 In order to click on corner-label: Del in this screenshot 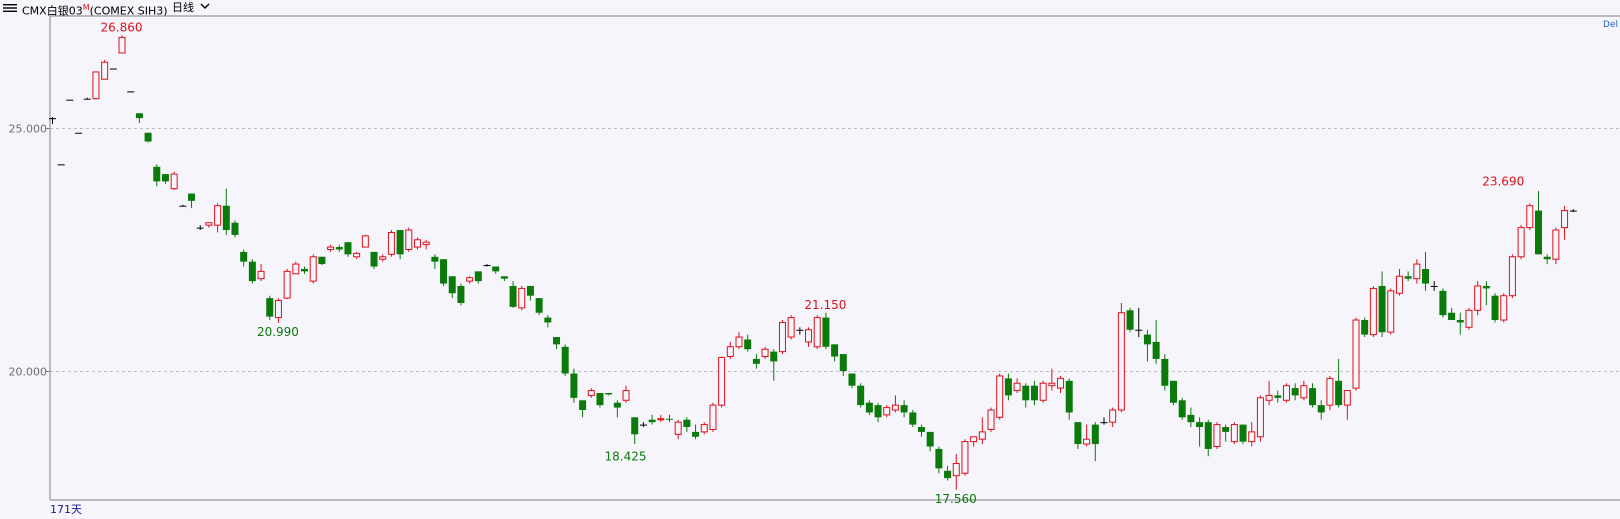, I will do `click(1610, 25)`.